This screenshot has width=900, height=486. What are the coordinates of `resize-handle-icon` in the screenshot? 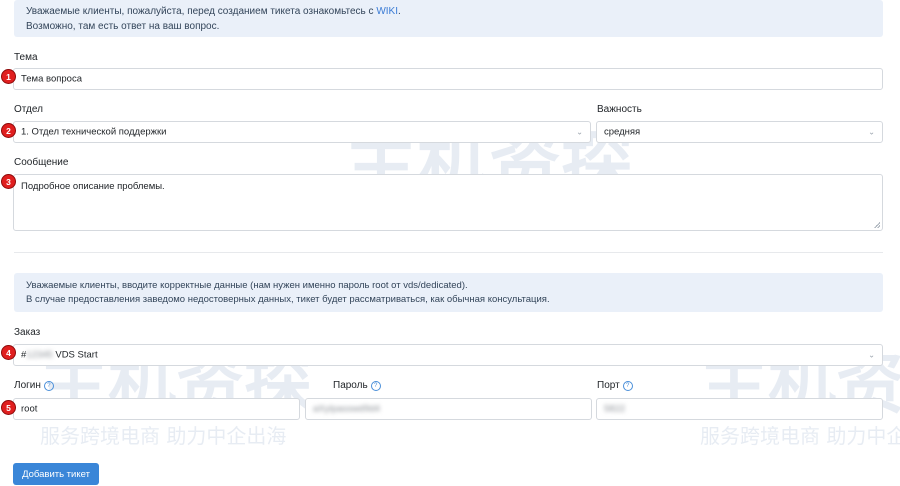 It's located at (877, 225).